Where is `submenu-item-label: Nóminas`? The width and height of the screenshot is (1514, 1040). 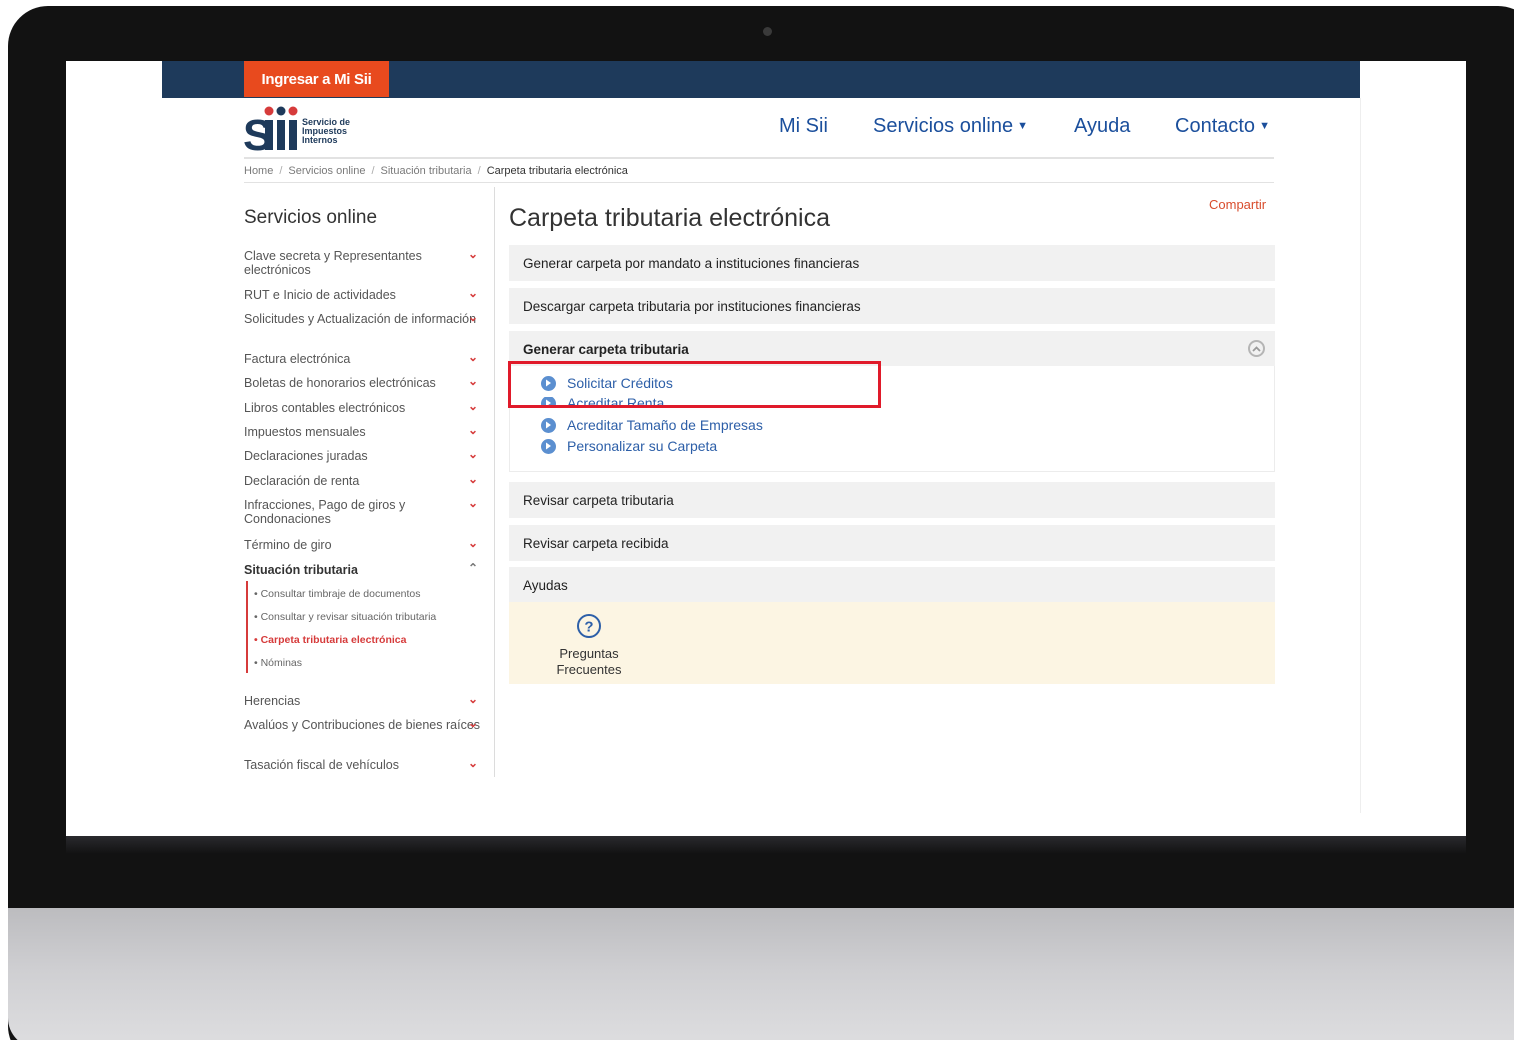
submenu-item-label: Nóminas is located at coordinates (281, 663).